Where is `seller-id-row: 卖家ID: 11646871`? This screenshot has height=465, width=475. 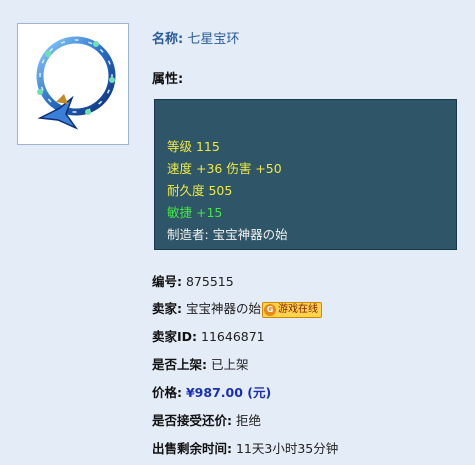
seller-id-row: 卖家ID: 11646871 is located at coordinates (208, 335).